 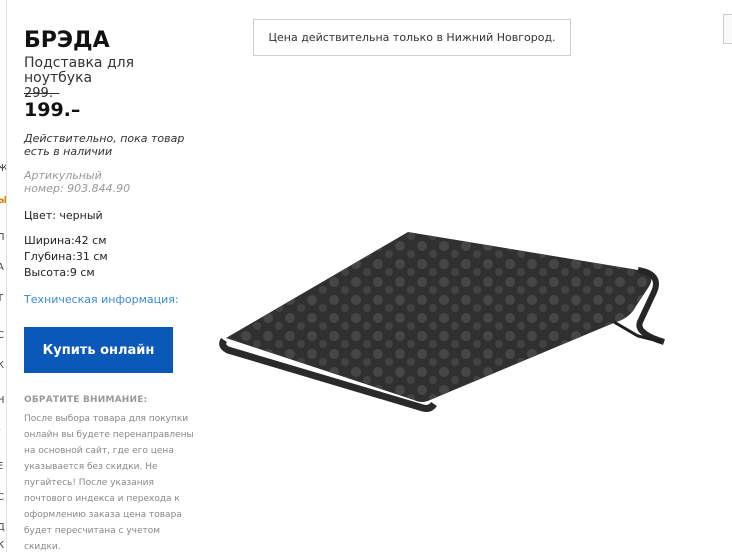 What do you see at coordinates (2, 528) in the screenshot?
I see `left-edge-char: Д` at bounding box center [2, 528].